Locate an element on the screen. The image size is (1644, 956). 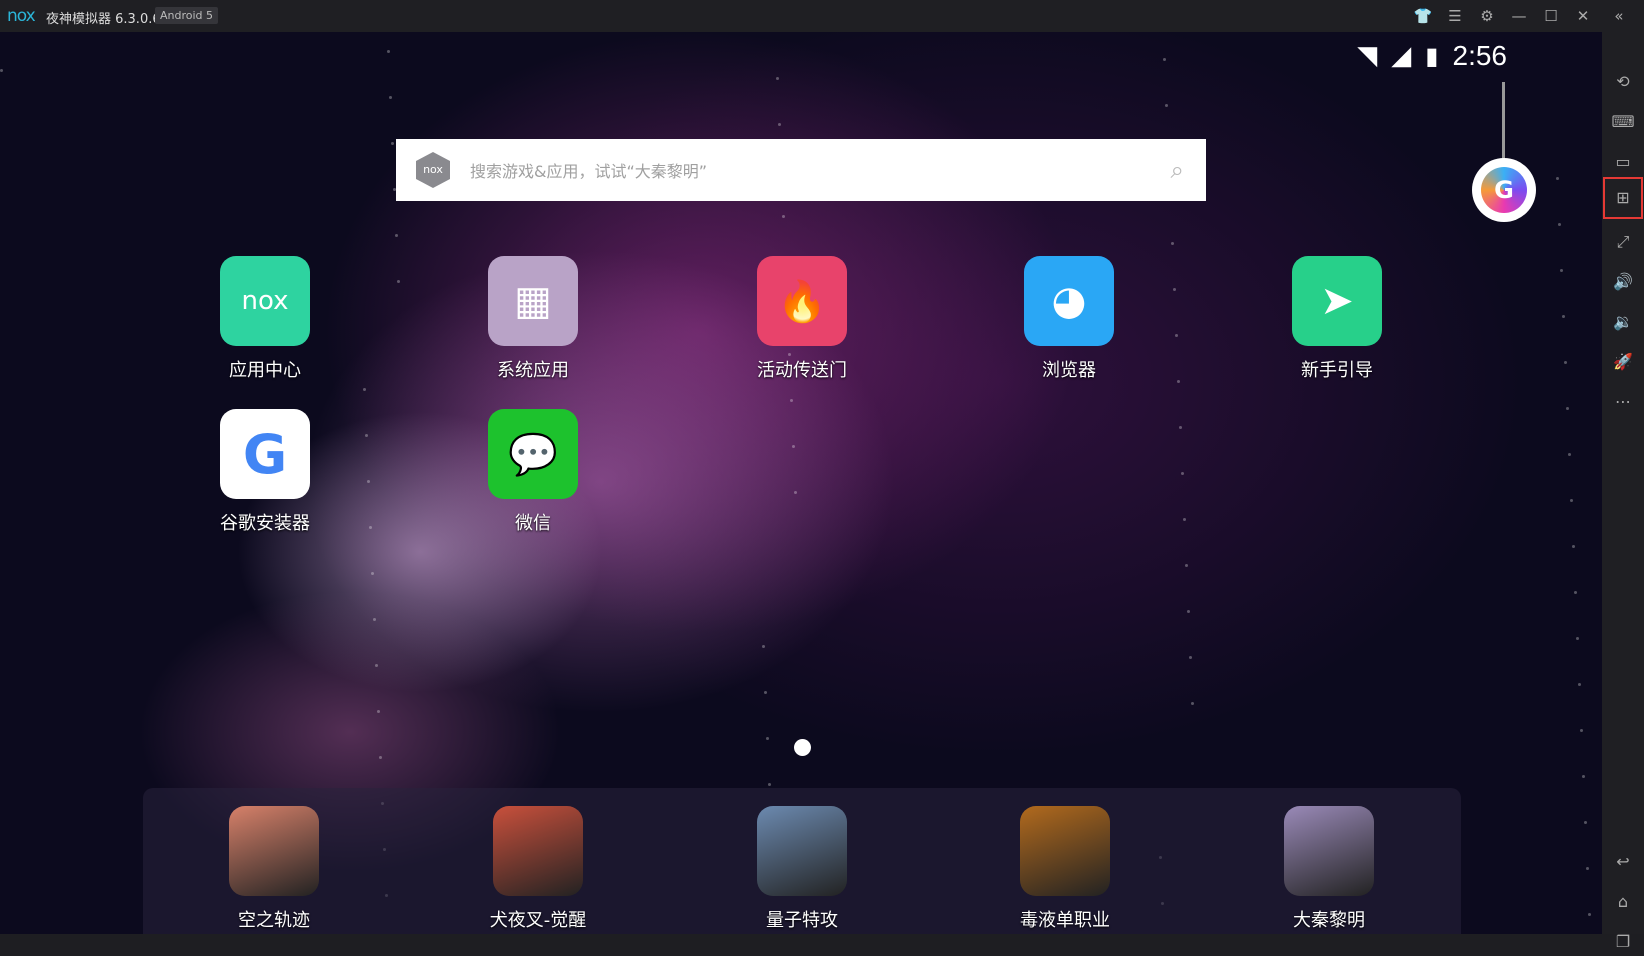
app-label: 微信 is located at coordinates (533, 523).